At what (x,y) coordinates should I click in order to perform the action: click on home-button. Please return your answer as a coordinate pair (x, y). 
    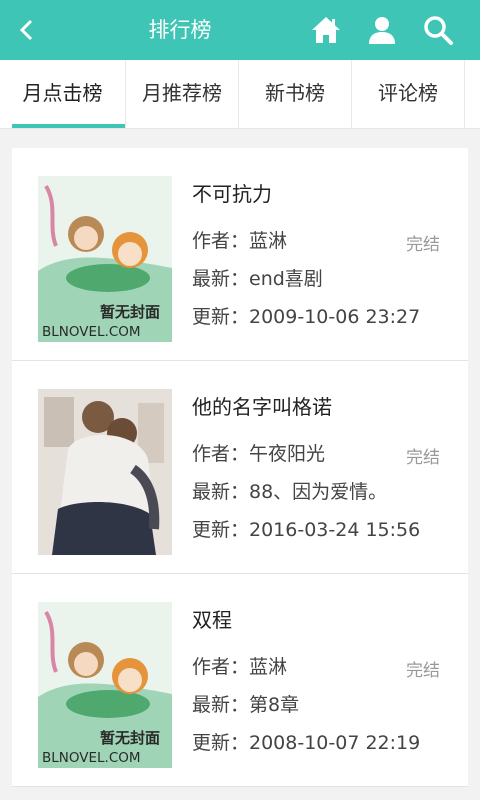
    Looking at the image, I should click on (326, 30).